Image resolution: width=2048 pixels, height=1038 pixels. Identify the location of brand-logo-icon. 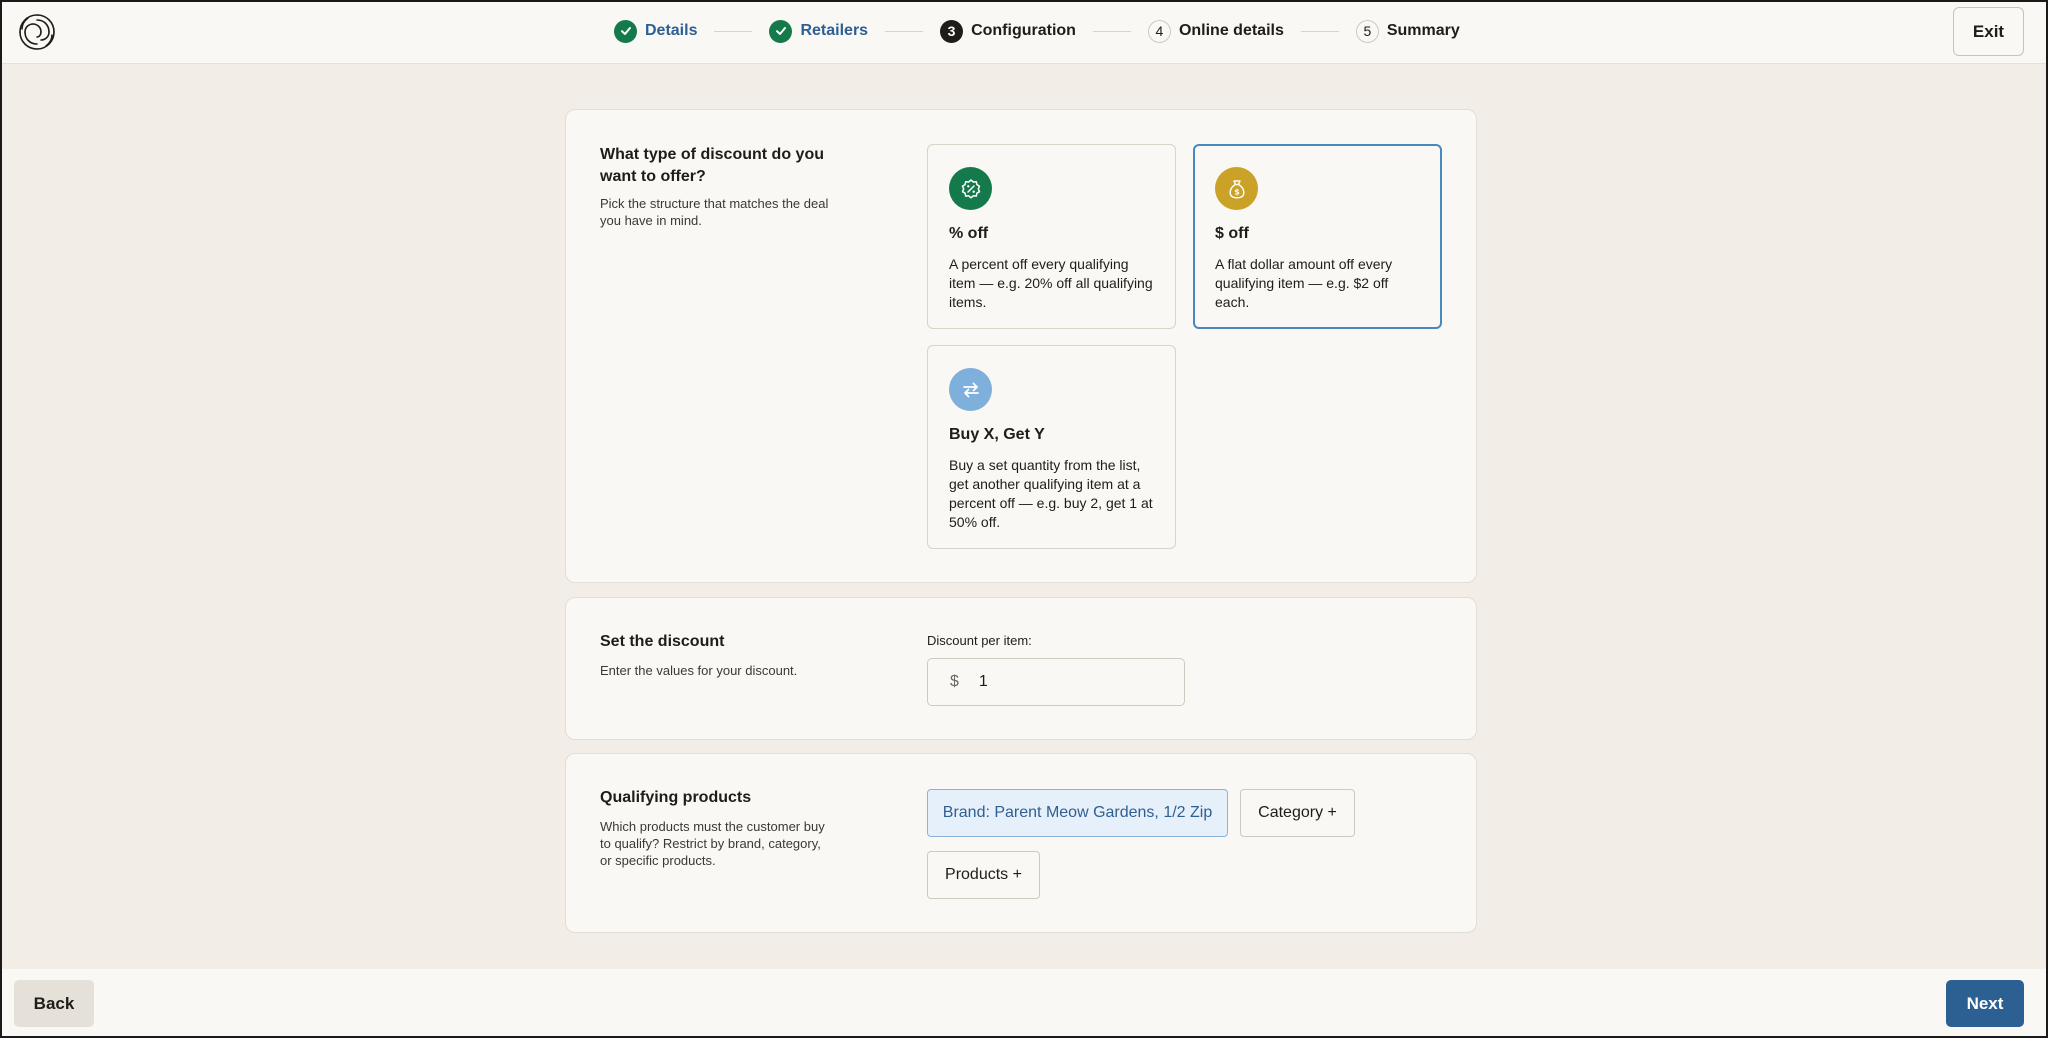
(37, 32).